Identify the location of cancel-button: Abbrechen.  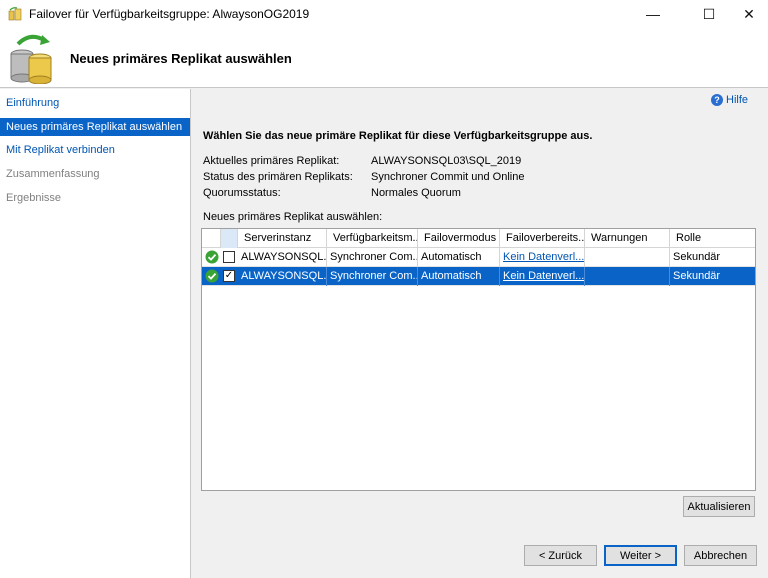
(720, 555).